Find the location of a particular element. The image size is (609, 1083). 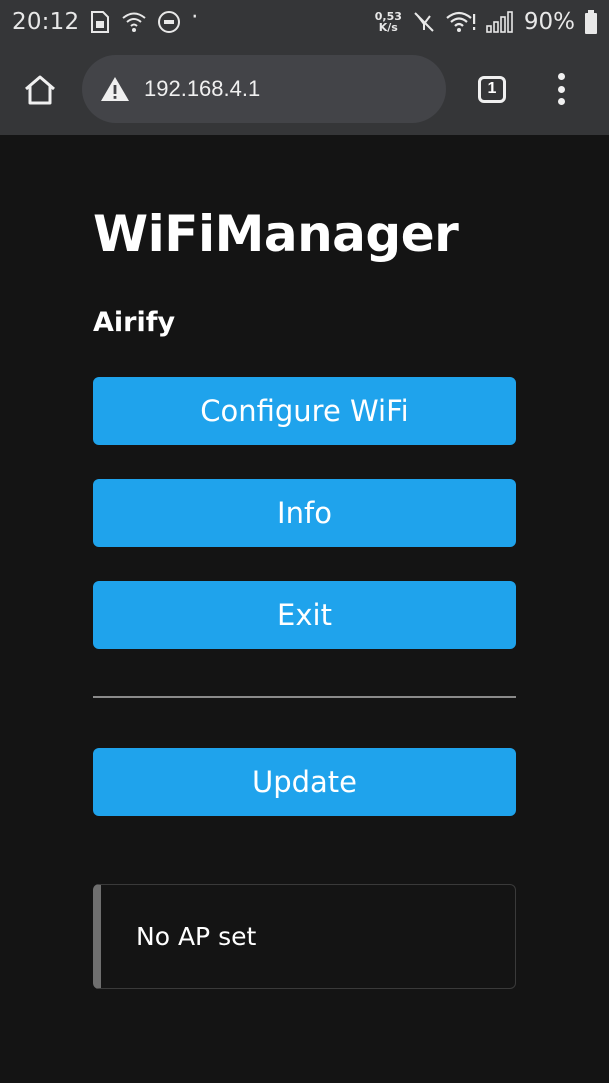

status-message: No AP set is located at coordinates (196, 936).